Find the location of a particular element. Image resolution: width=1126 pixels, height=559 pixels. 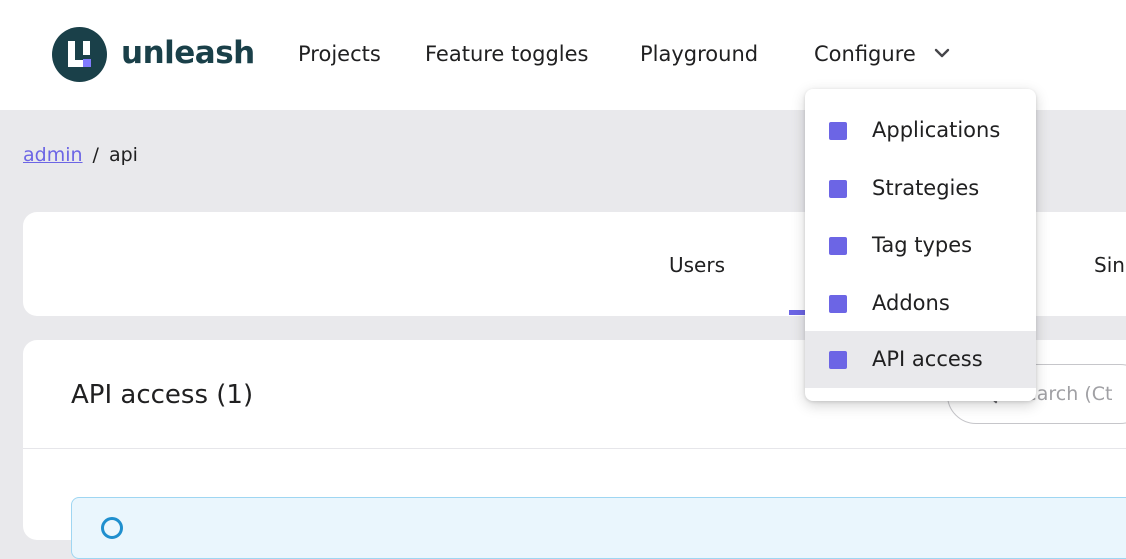

menu-item-strategies: Strategies is located at coordinates (920, 188).